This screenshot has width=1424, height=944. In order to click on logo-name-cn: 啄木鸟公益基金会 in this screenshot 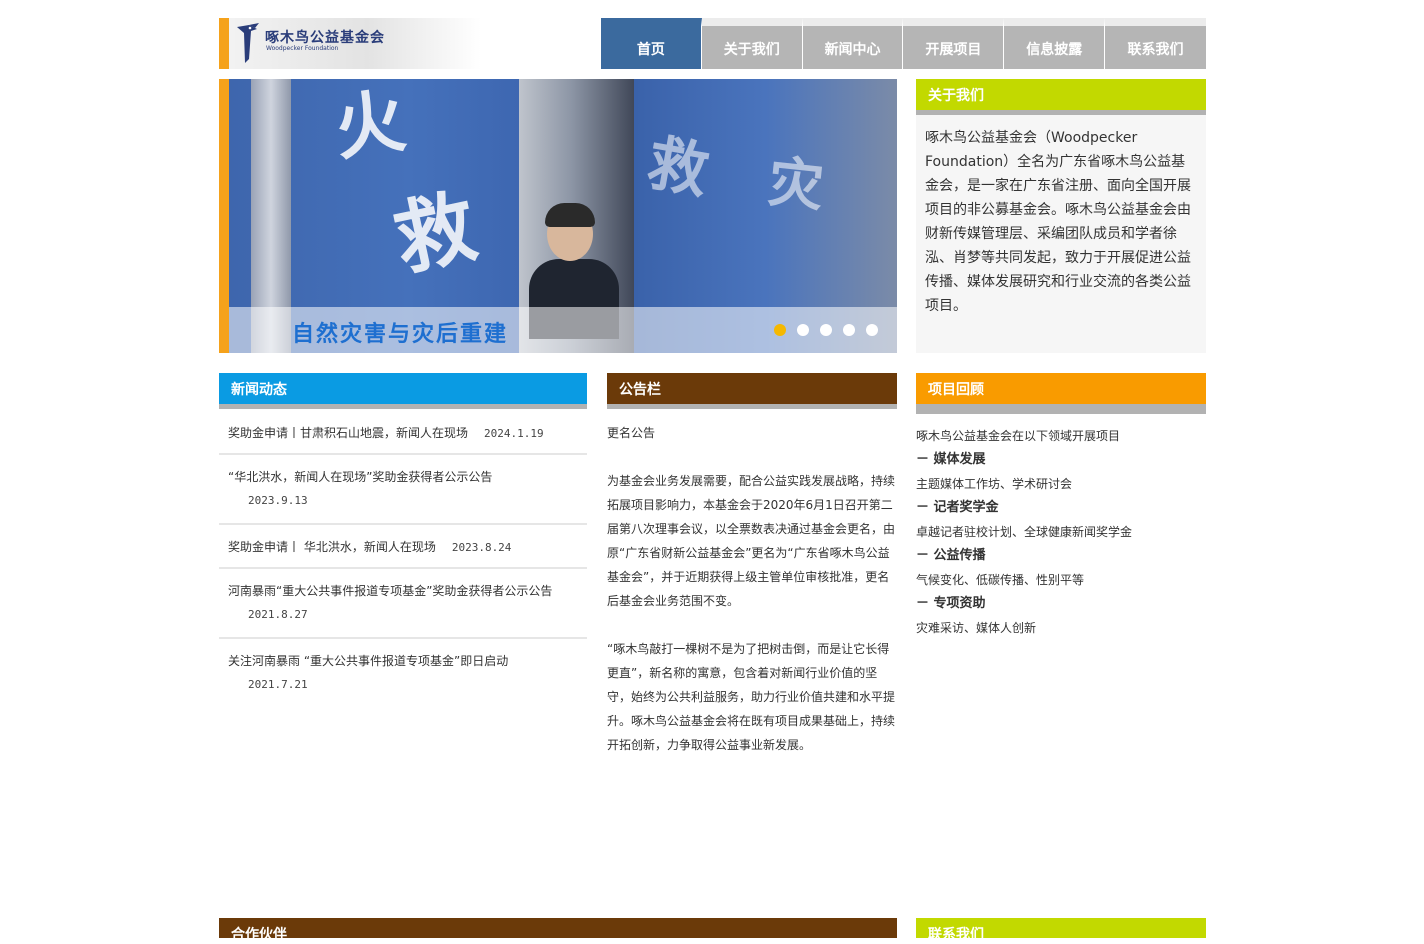, I will do `click(325, 38)`.